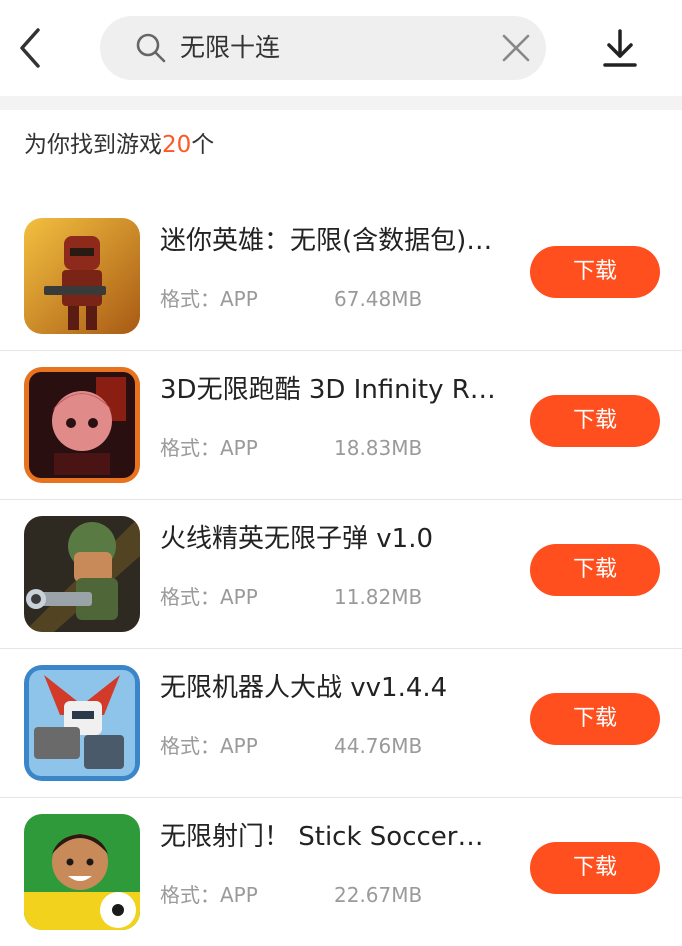 The height and width of the screenshot is (946, 682). I want to click on chevron-left-icon, so click(32, 48).